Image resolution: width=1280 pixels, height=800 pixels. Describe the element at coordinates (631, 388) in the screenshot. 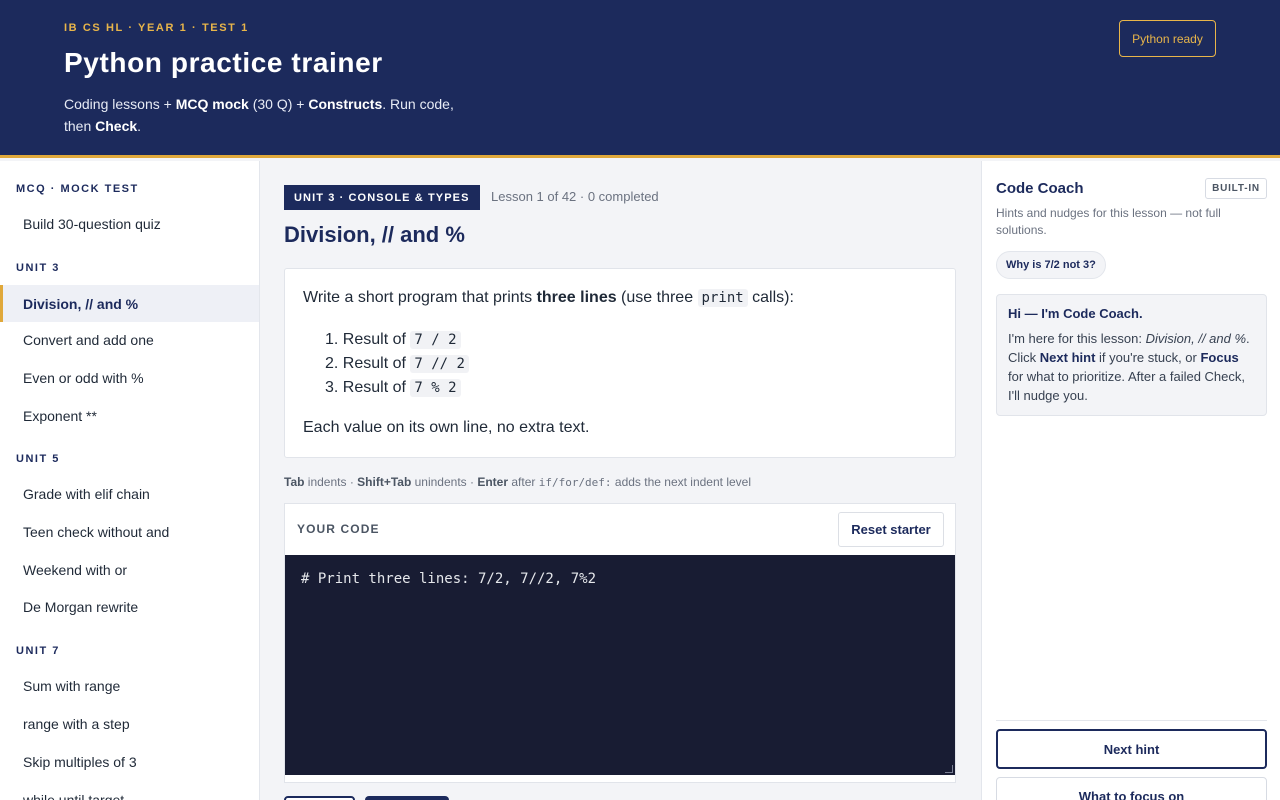

I see `task-item: 3. Result of 7 % 2` at that location.